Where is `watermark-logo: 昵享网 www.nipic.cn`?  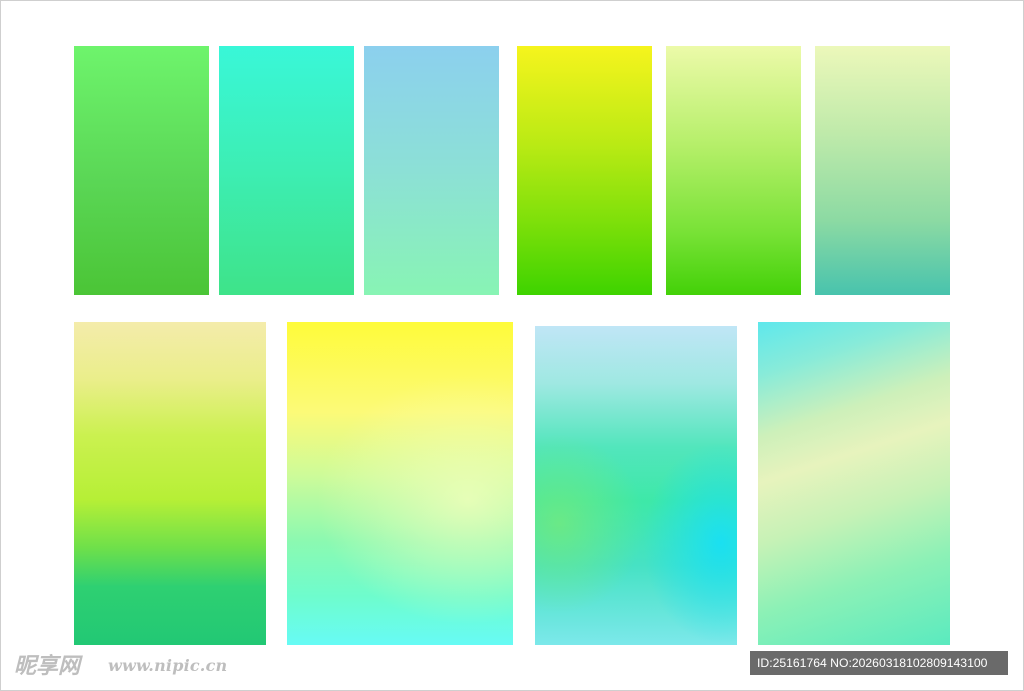 watermark-logo: 昵享网 www.nipic.cn is located at coordinates (120, 665).